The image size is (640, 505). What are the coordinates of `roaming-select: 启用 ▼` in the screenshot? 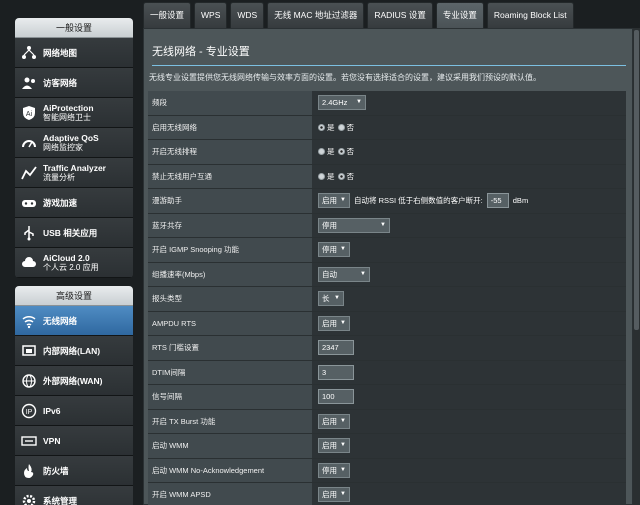 It's located at (334, 201).